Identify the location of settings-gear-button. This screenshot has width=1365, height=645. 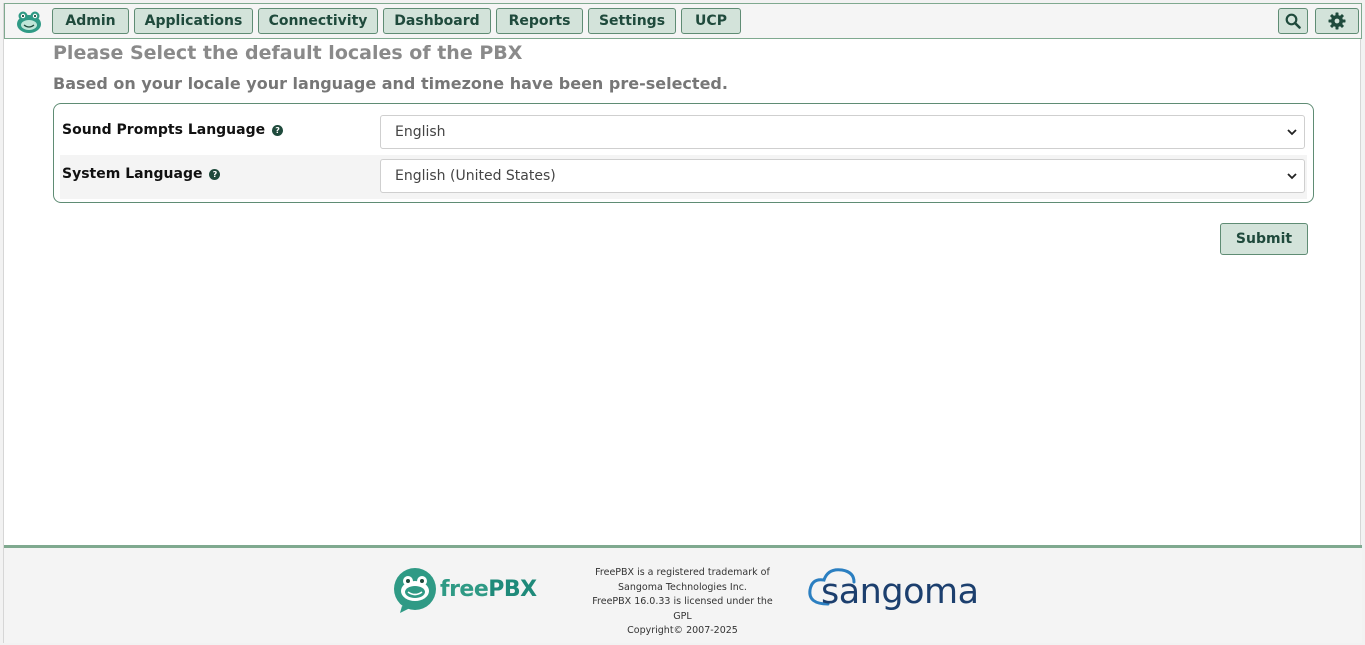
(1337, 21).